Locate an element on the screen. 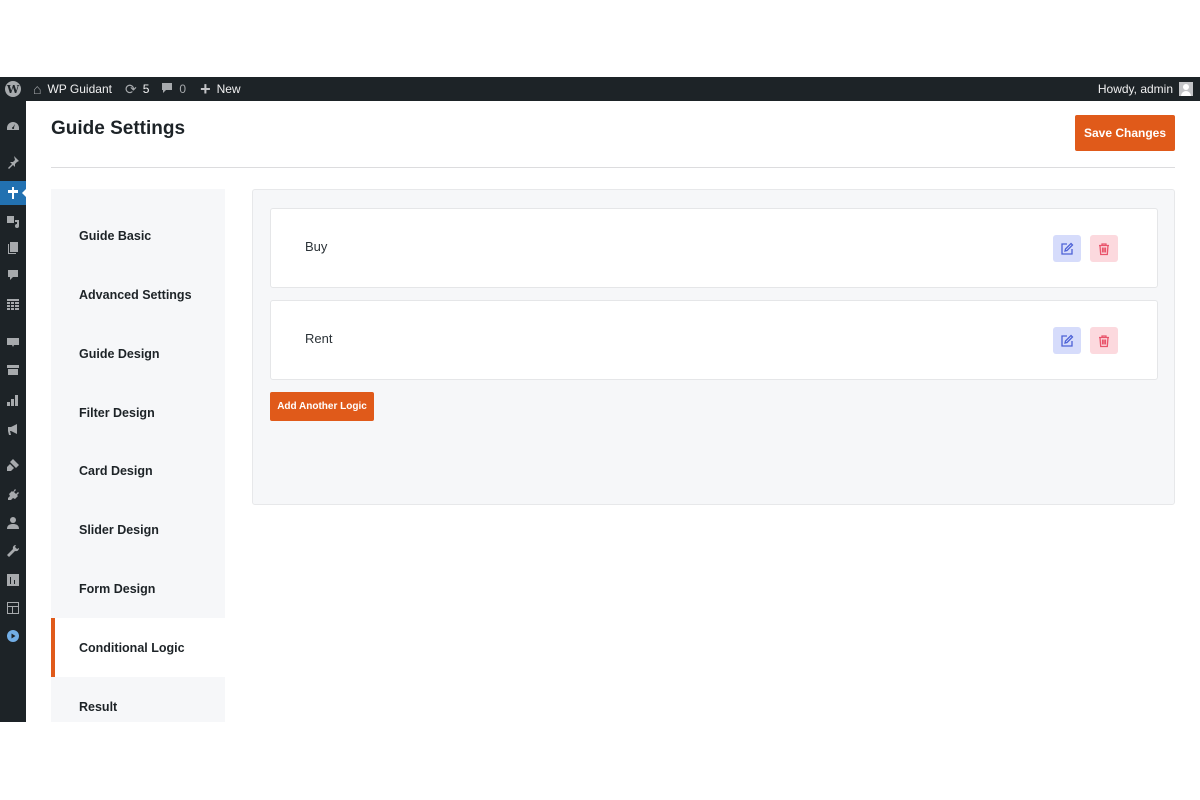 The height and width of the screenshot is (800, 1200). tools-wrench-icon is located at coordinates (13, 550).